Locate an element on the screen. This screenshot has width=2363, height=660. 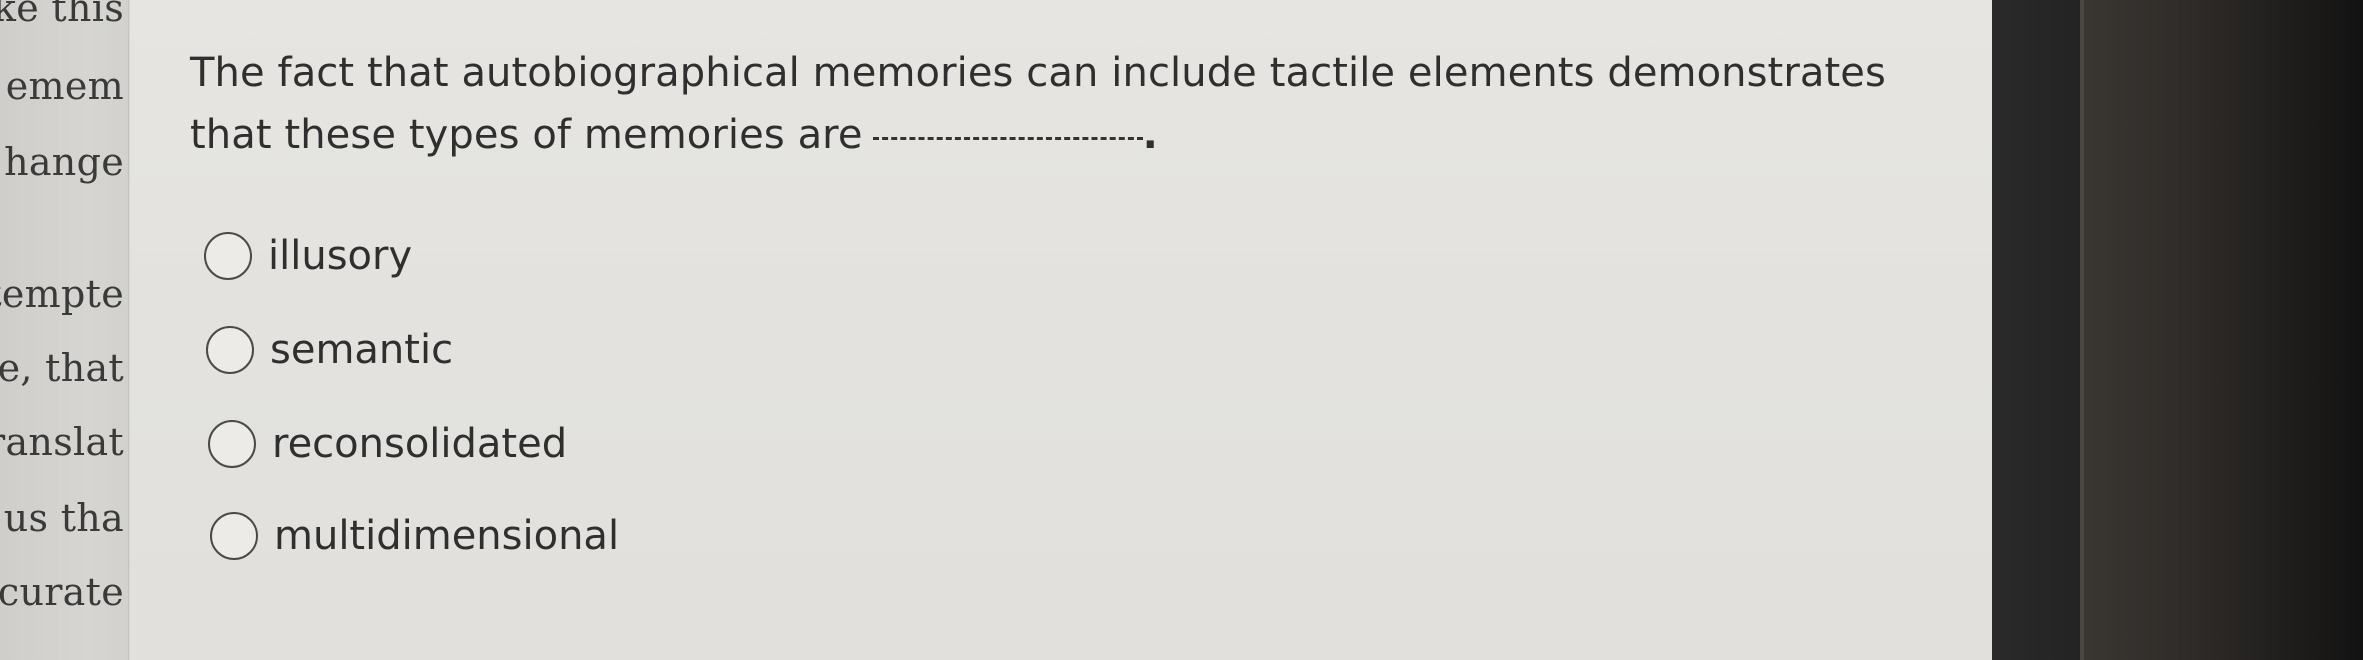
partial-text-line: ranslat is located at coordinates (62, 442).